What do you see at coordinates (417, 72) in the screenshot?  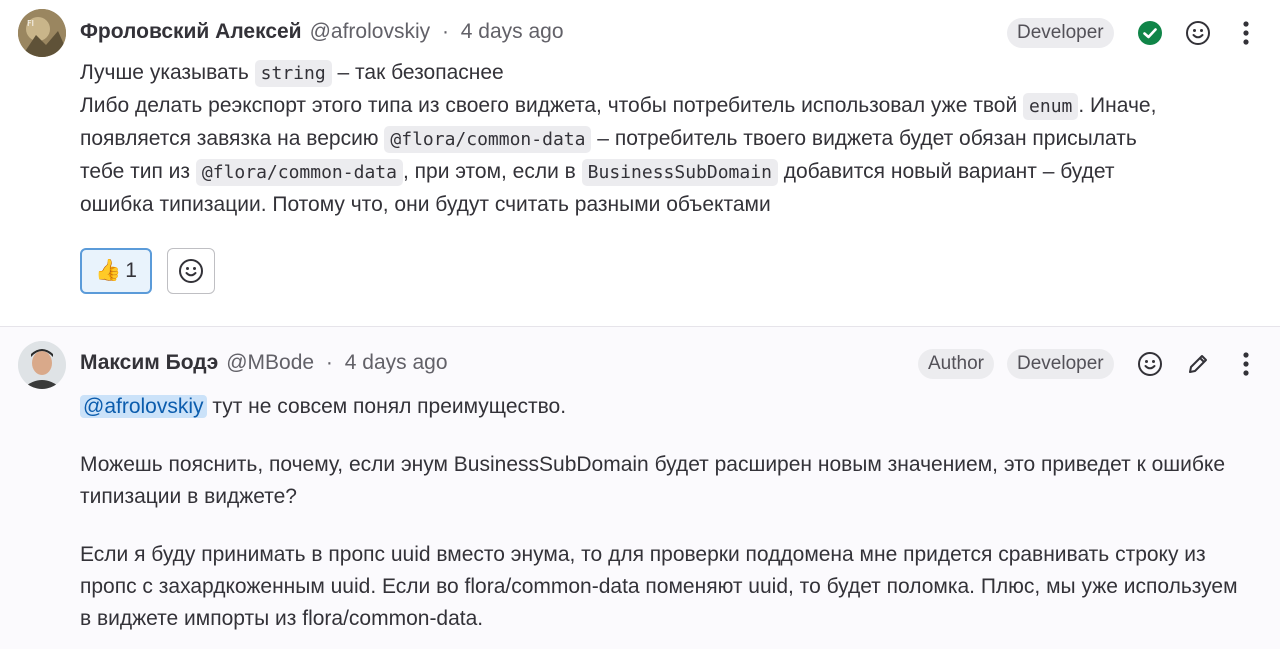 I see `text: – так безопаснее` at bounding box center [417, 72].